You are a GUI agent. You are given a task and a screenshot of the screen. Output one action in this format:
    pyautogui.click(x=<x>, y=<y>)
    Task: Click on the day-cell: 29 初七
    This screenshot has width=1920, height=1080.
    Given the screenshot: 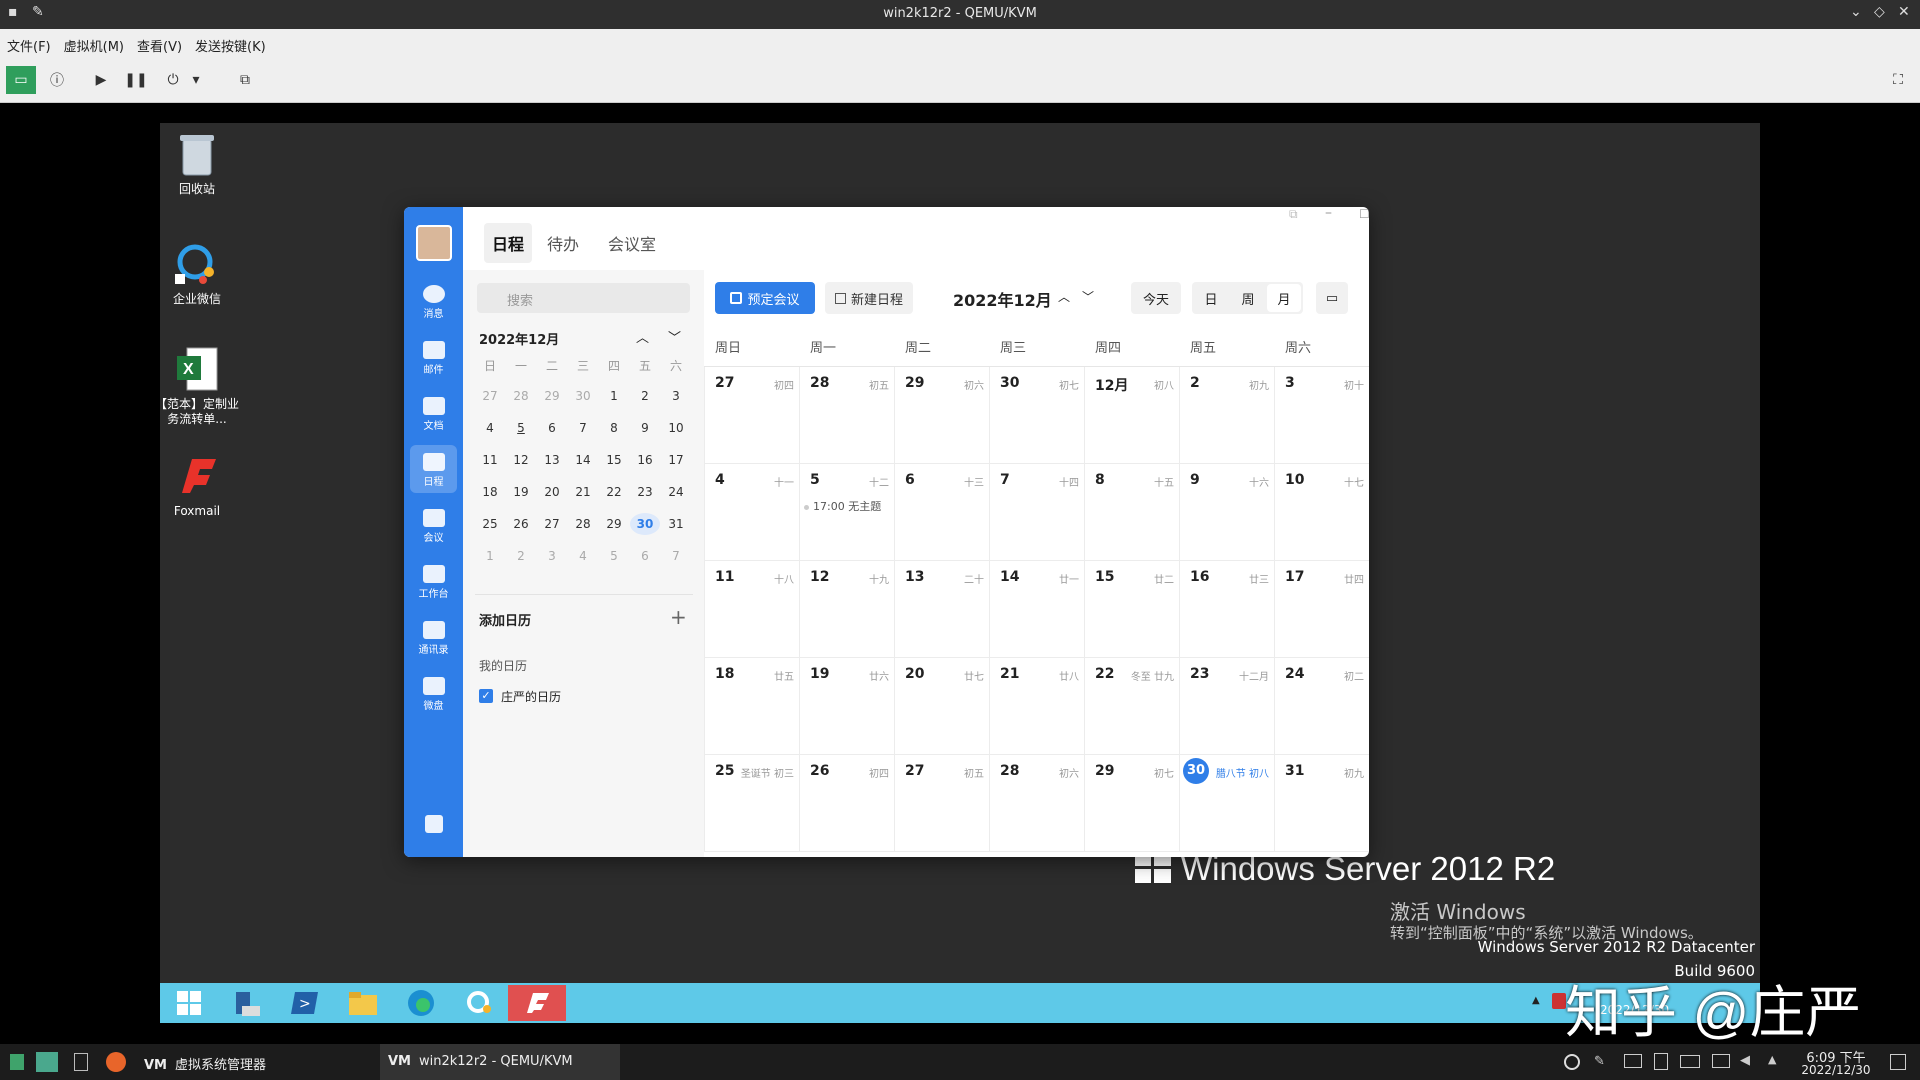 What is the action you would take?
    pyautogui.click(x=1131, y=803)
    